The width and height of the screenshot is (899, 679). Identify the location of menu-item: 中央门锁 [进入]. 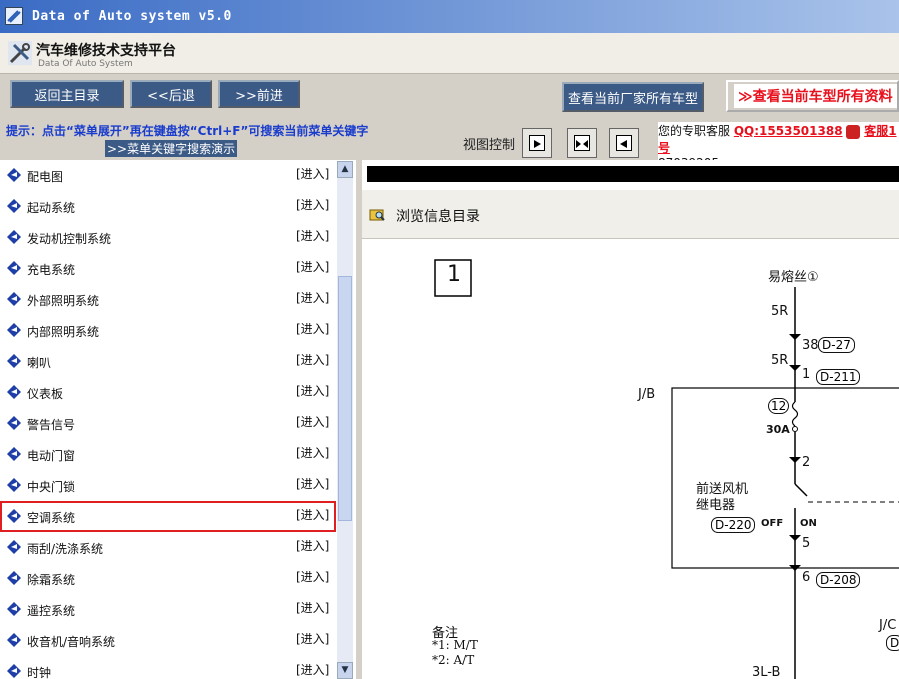
(168, 485).